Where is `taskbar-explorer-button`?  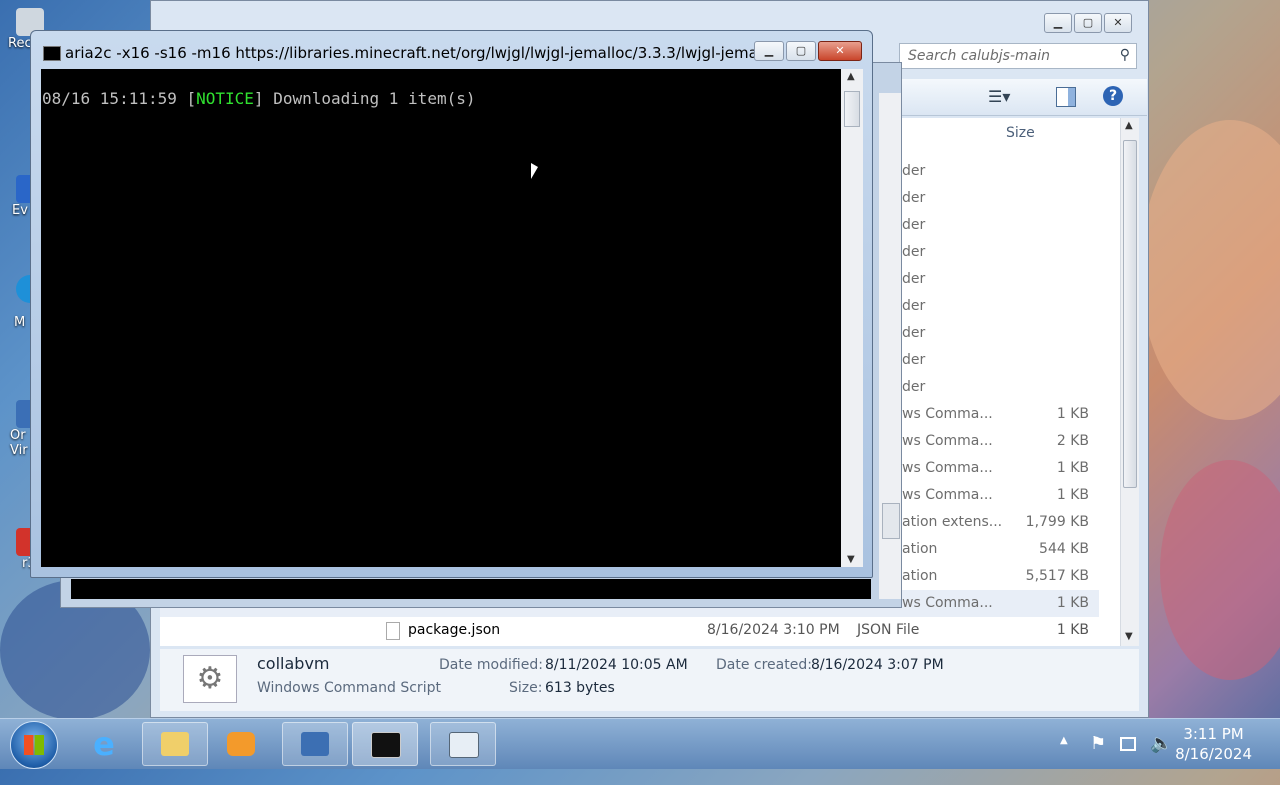
taskbar-explorer-button is located at coordinates (175, 744).